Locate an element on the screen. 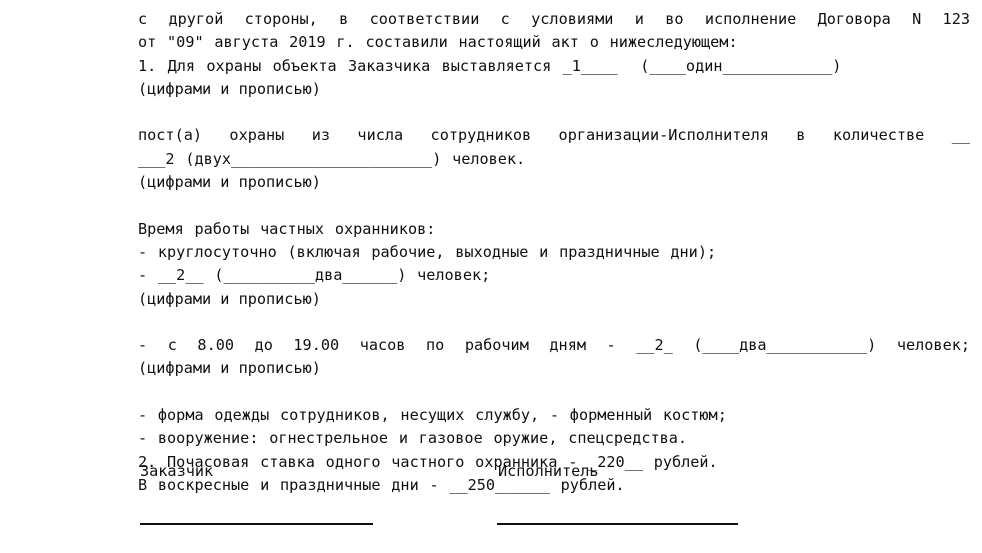 This screenshot has height=553, width=982. signature-rule-customer is located at coordinates (256, 524).